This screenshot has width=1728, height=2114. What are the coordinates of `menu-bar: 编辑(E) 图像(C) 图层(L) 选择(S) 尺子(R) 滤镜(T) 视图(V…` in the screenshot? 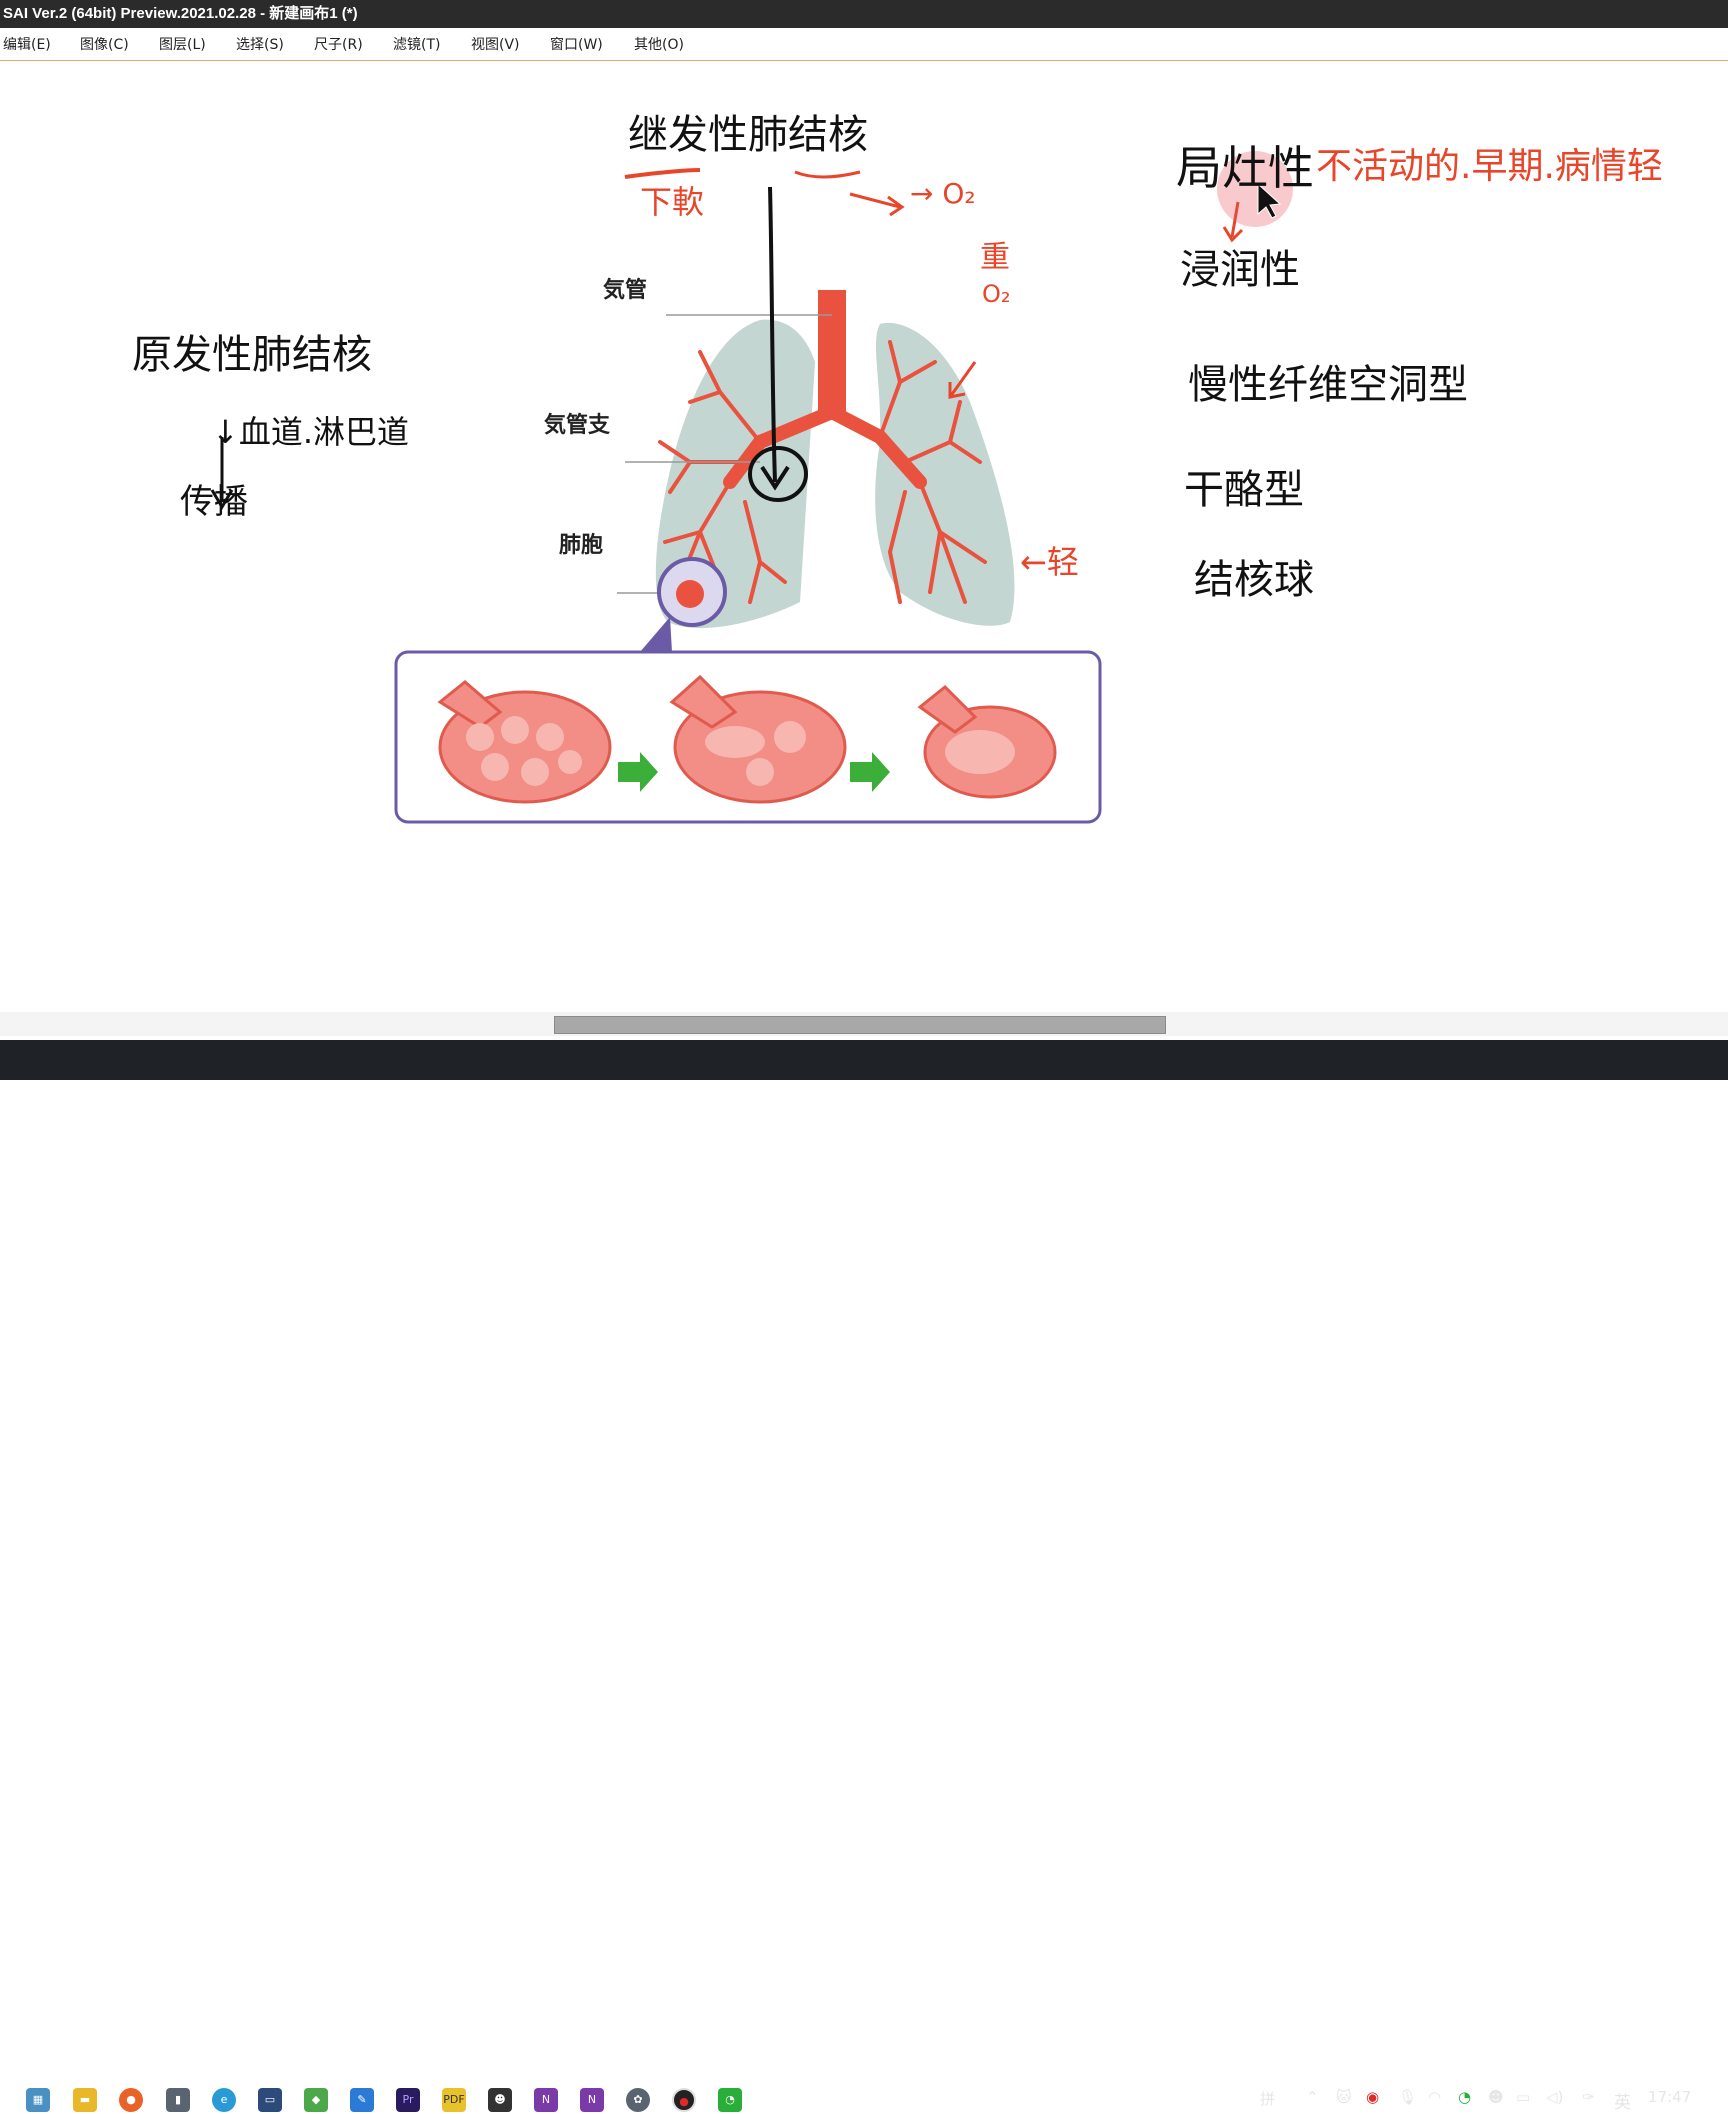 It's located at (864, 44).